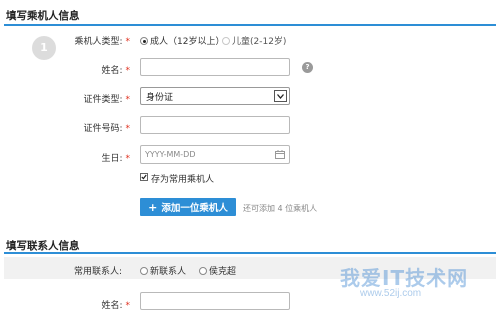 The width and height of the screenshot is (500, 317). Describe the element at coordinates (404, 278) in the screenshot. I see `watermark-text: 我爱IT技术网` at that location.